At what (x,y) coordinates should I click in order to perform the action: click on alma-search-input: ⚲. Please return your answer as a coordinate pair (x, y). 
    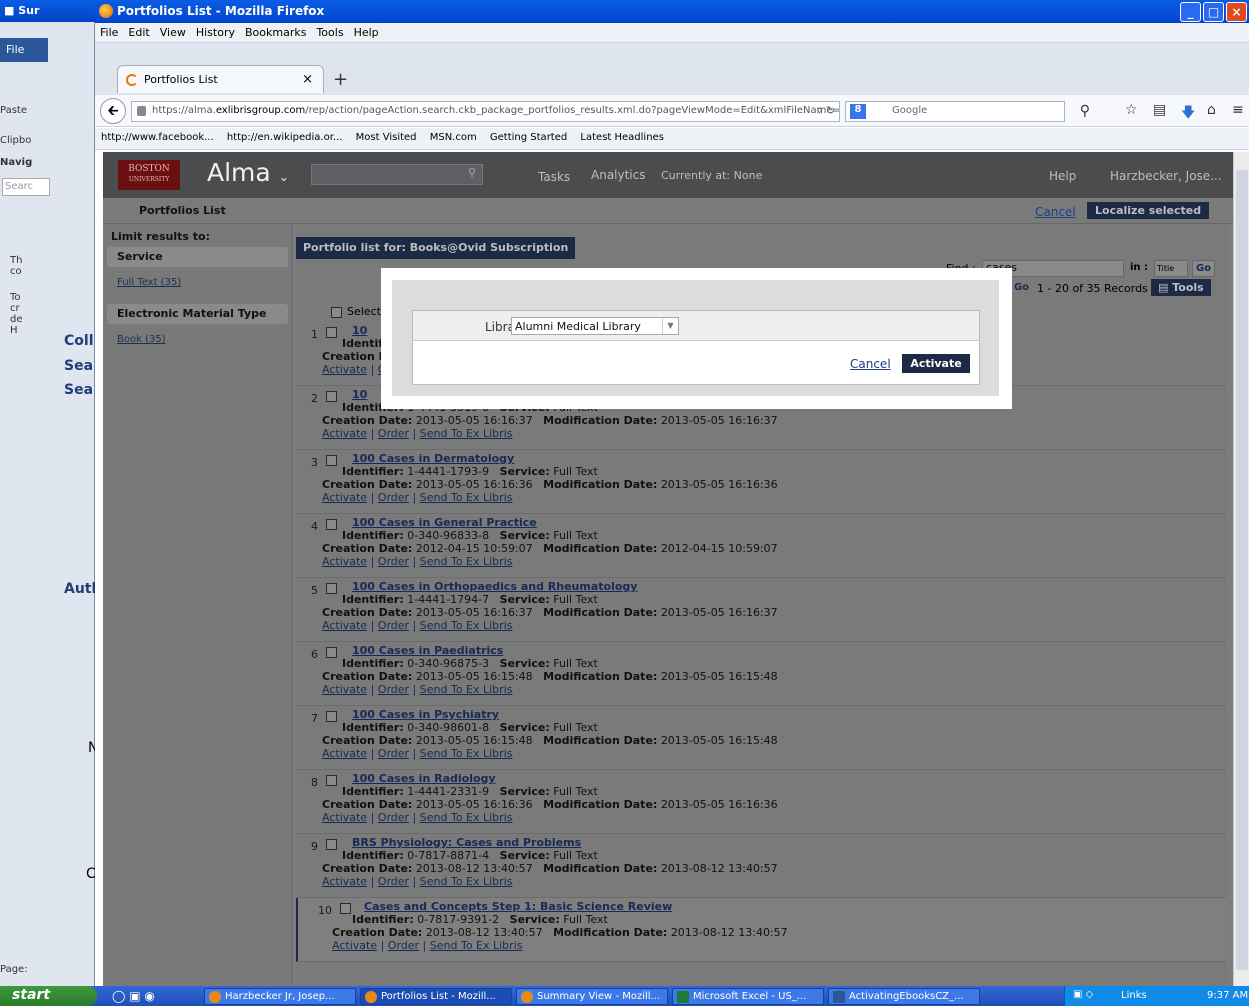
    Looking at the image, I should click on (397, 174).